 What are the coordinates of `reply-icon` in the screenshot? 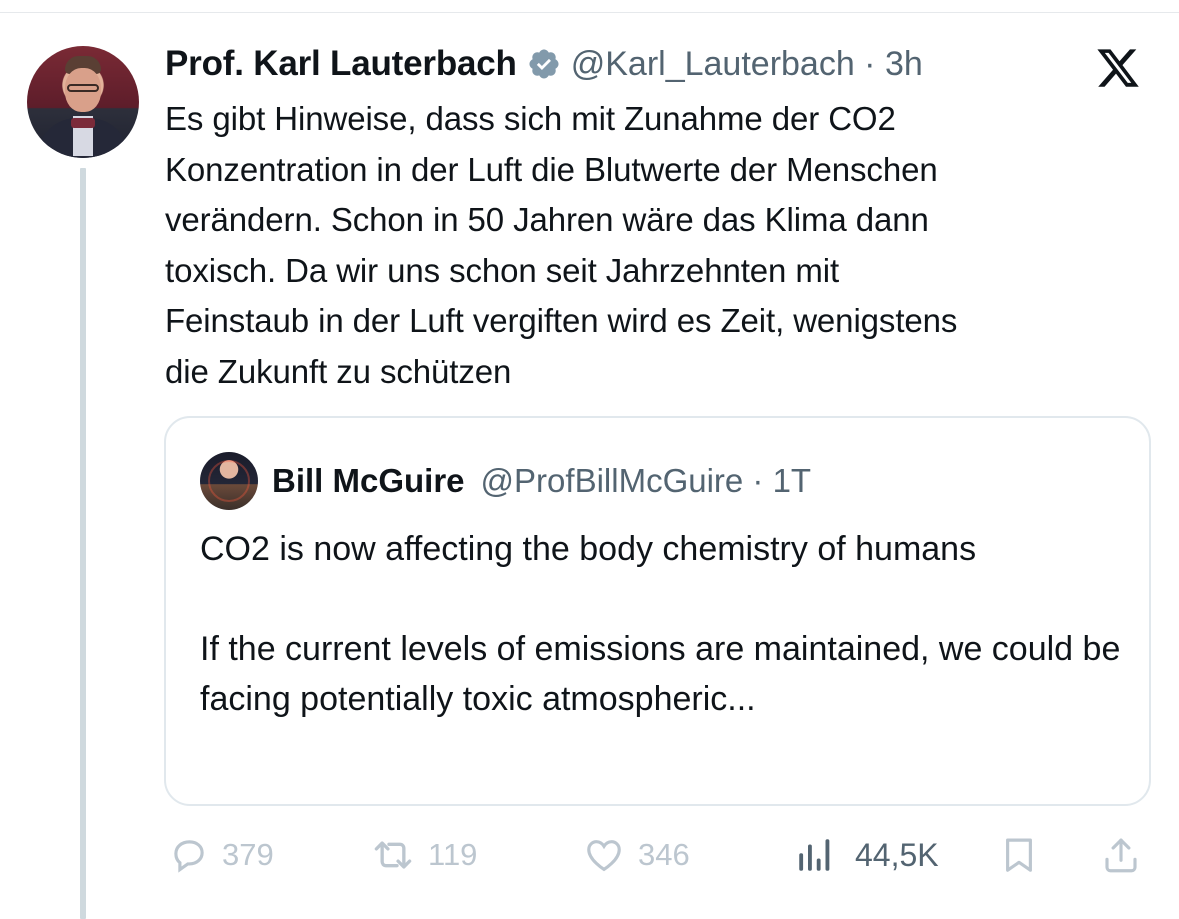 It's located at (189, 856).